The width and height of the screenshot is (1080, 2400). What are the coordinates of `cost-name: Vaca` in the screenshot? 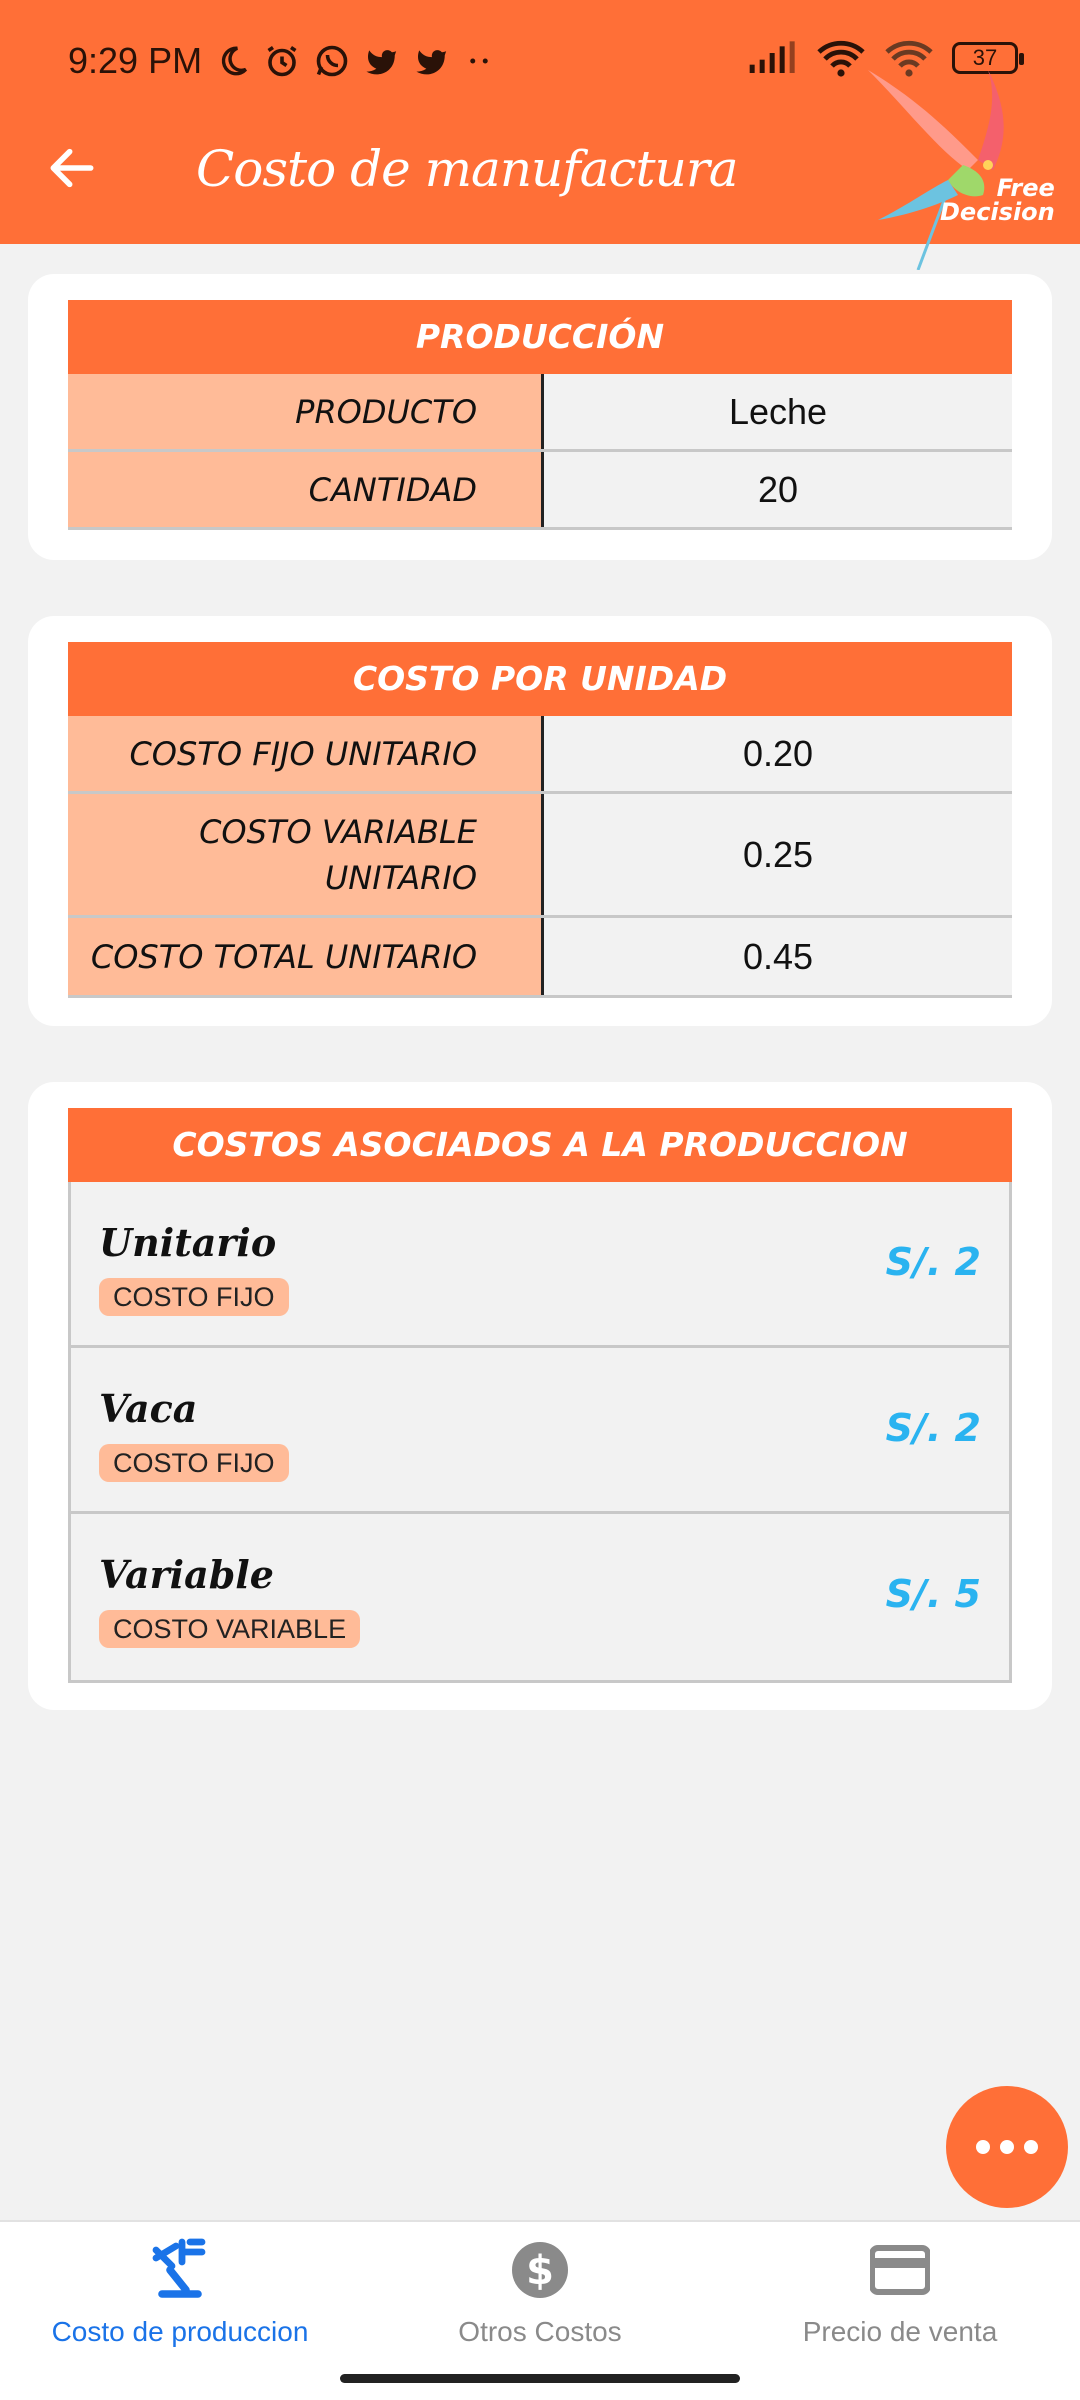 It's located at (148, 1408).